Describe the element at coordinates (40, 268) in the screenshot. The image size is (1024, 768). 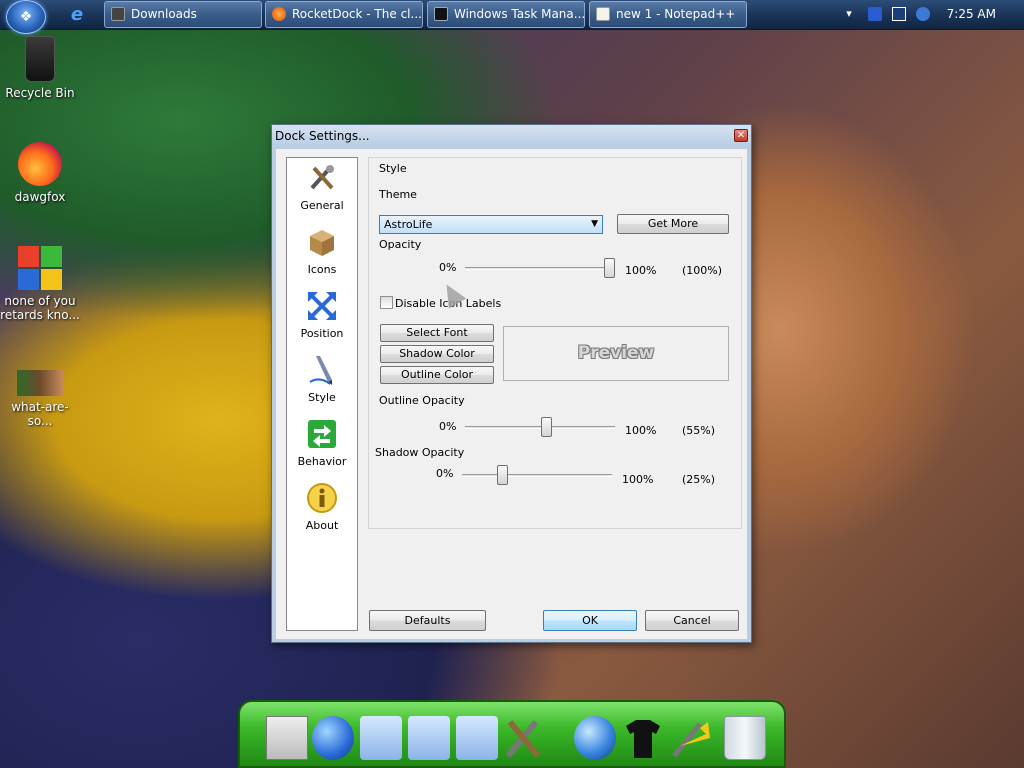
I see `windows-logo-icon` at that location.